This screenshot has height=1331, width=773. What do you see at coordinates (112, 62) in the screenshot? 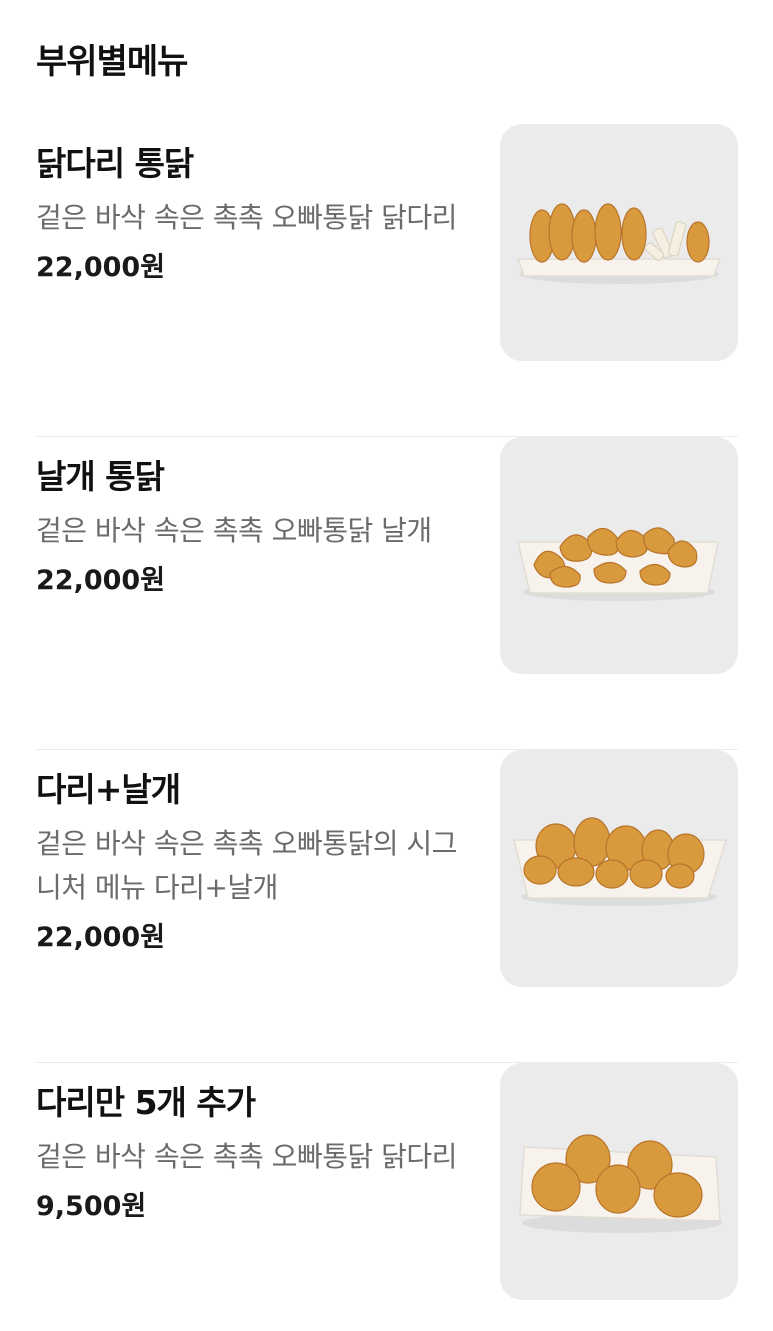
I see `section-title: 부위별메뉴` at bounding box center [112, 62].